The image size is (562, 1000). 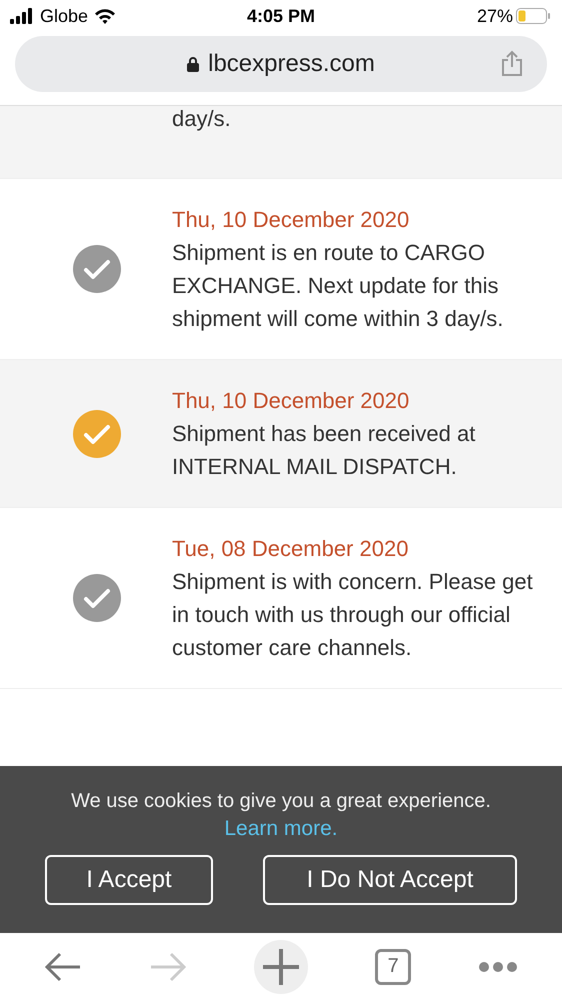 I want to click on tab-count-button: 7, so click(x=393, y=966).